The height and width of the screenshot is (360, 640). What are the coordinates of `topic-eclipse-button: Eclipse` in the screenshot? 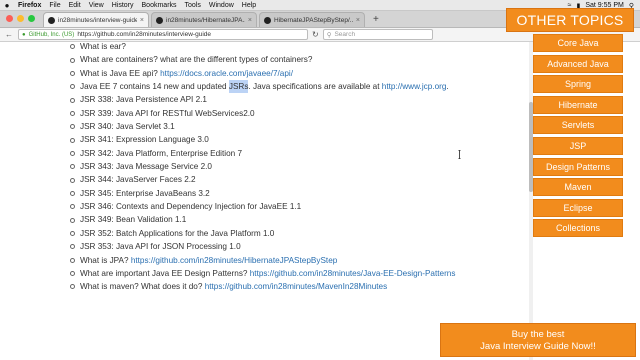 It's located at (578, 207).